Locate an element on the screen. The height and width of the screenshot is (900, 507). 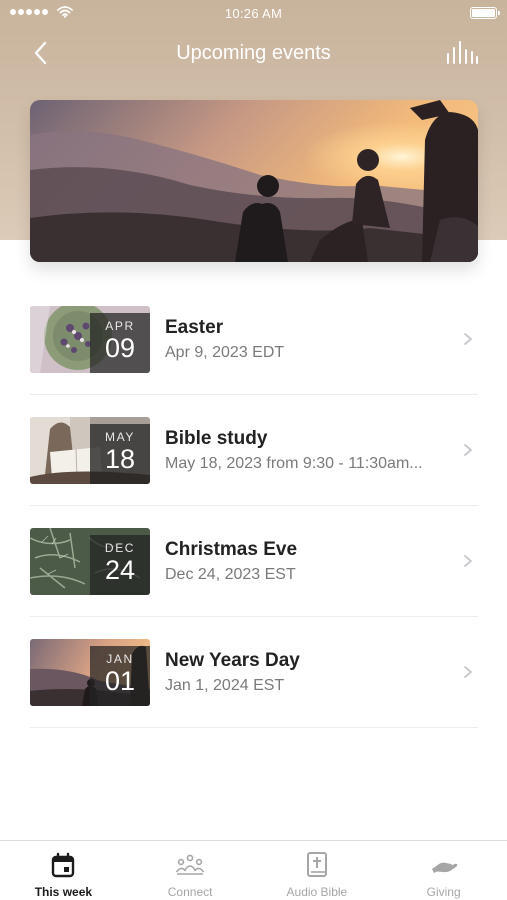
tab-this-week: This week is located at coordinates (63, 870).